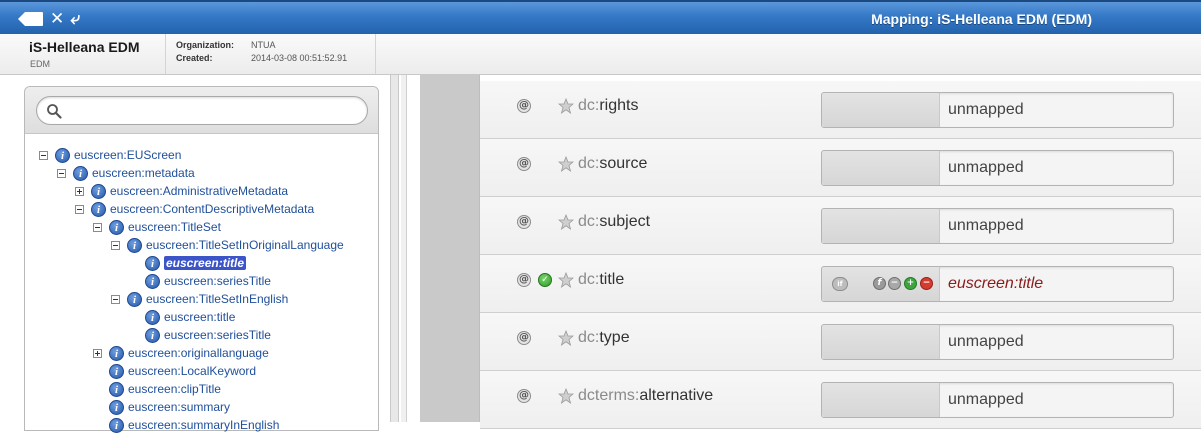 The width and height of the screenshot is (1201, 435). Describe the element at coordinates (203, 425) in the screenshot. I see `tree-node-label: euscreen:summaryInEnglish` at that location.